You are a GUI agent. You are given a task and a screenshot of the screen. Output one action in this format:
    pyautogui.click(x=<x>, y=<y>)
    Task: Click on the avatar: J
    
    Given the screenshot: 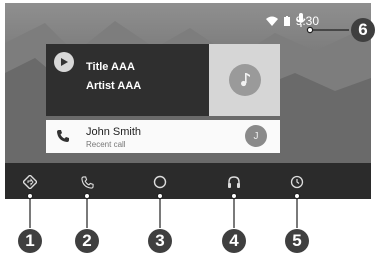 What is the action you would take?
    pyautogui.click(x=256, y=136)
    